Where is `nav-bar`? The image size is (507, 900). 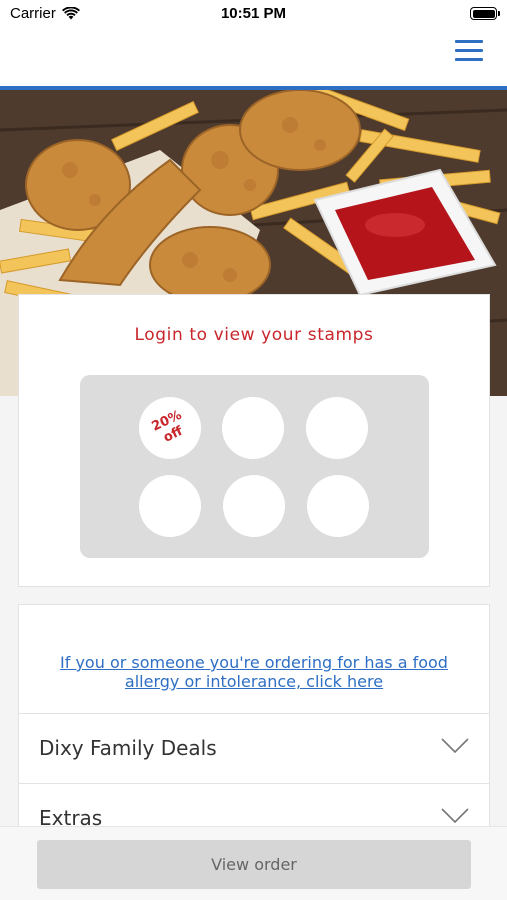
nav-bar is located at coordinates (253, 58).